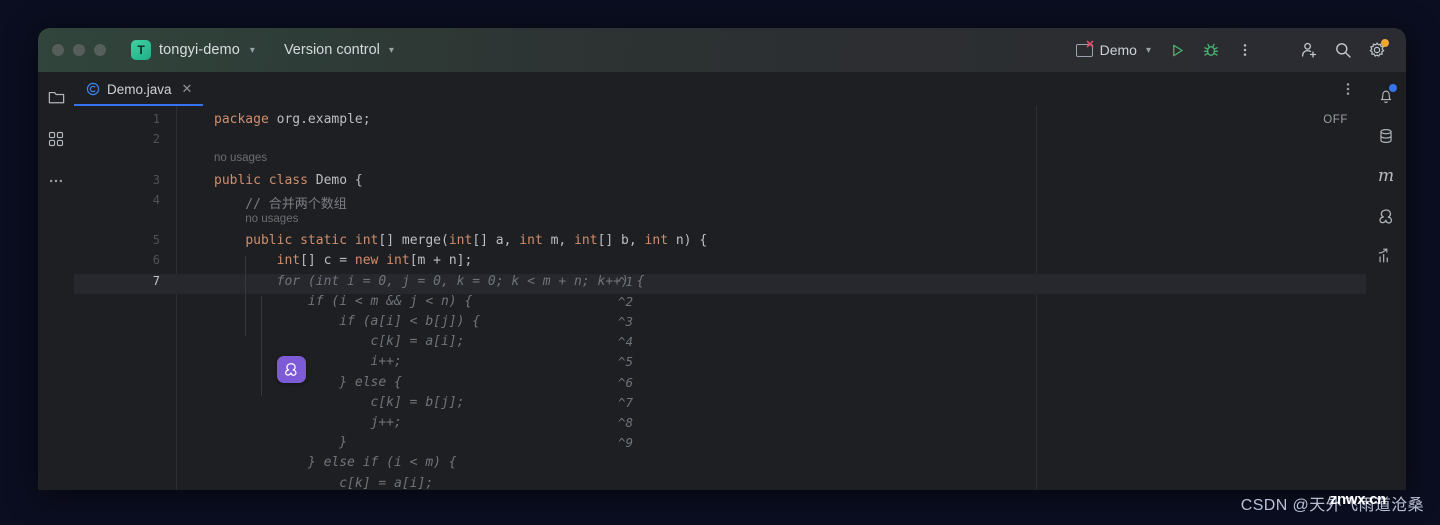  I want to click on run-button, so click(1177, 50).